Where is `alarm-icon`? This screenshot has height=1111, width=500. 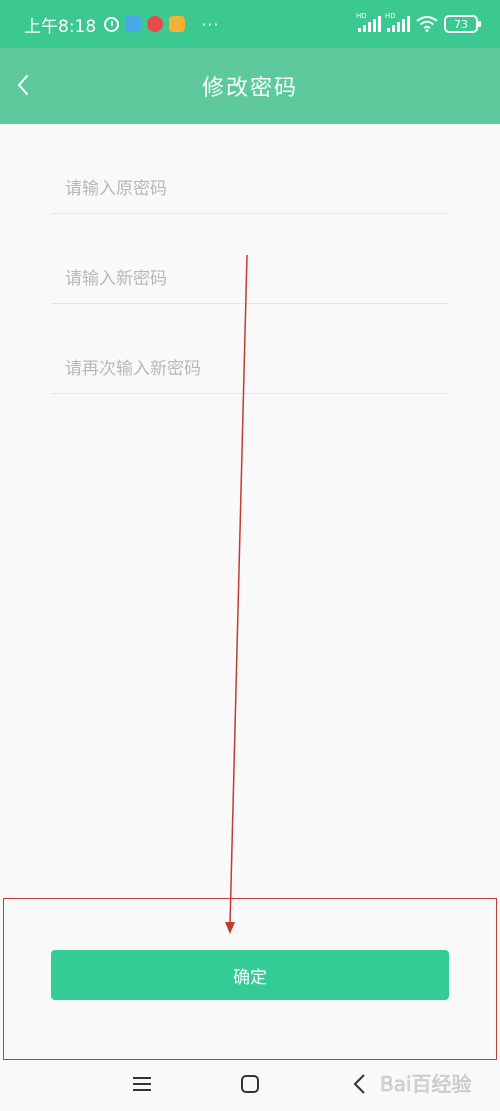 alarm-icon is located at coordinates (112, 24).